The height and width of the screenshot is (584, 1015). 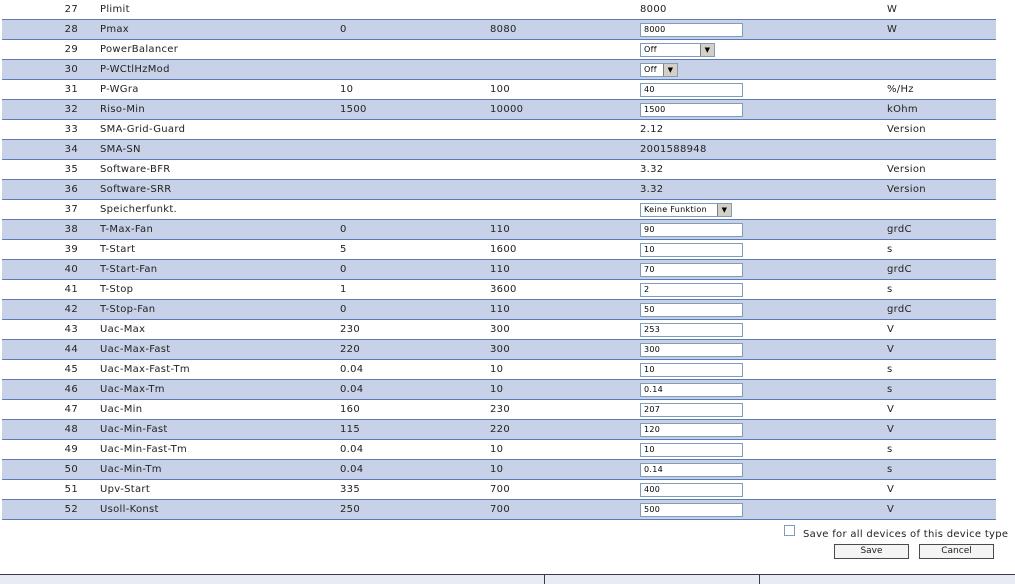 What do you see at coordinates (46, 389) in the screenshot?
I see `row-number: 46` at bounding box center [46, 389].